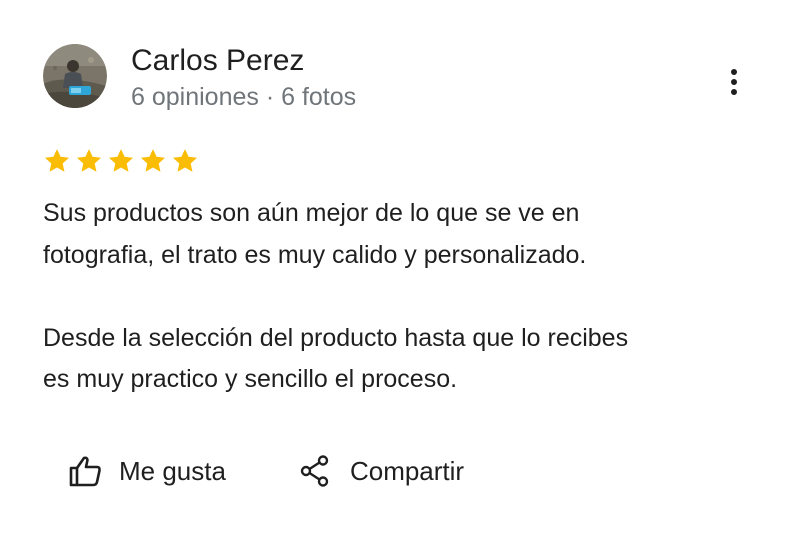  I want to click on author-avatar, so click(75, 76).